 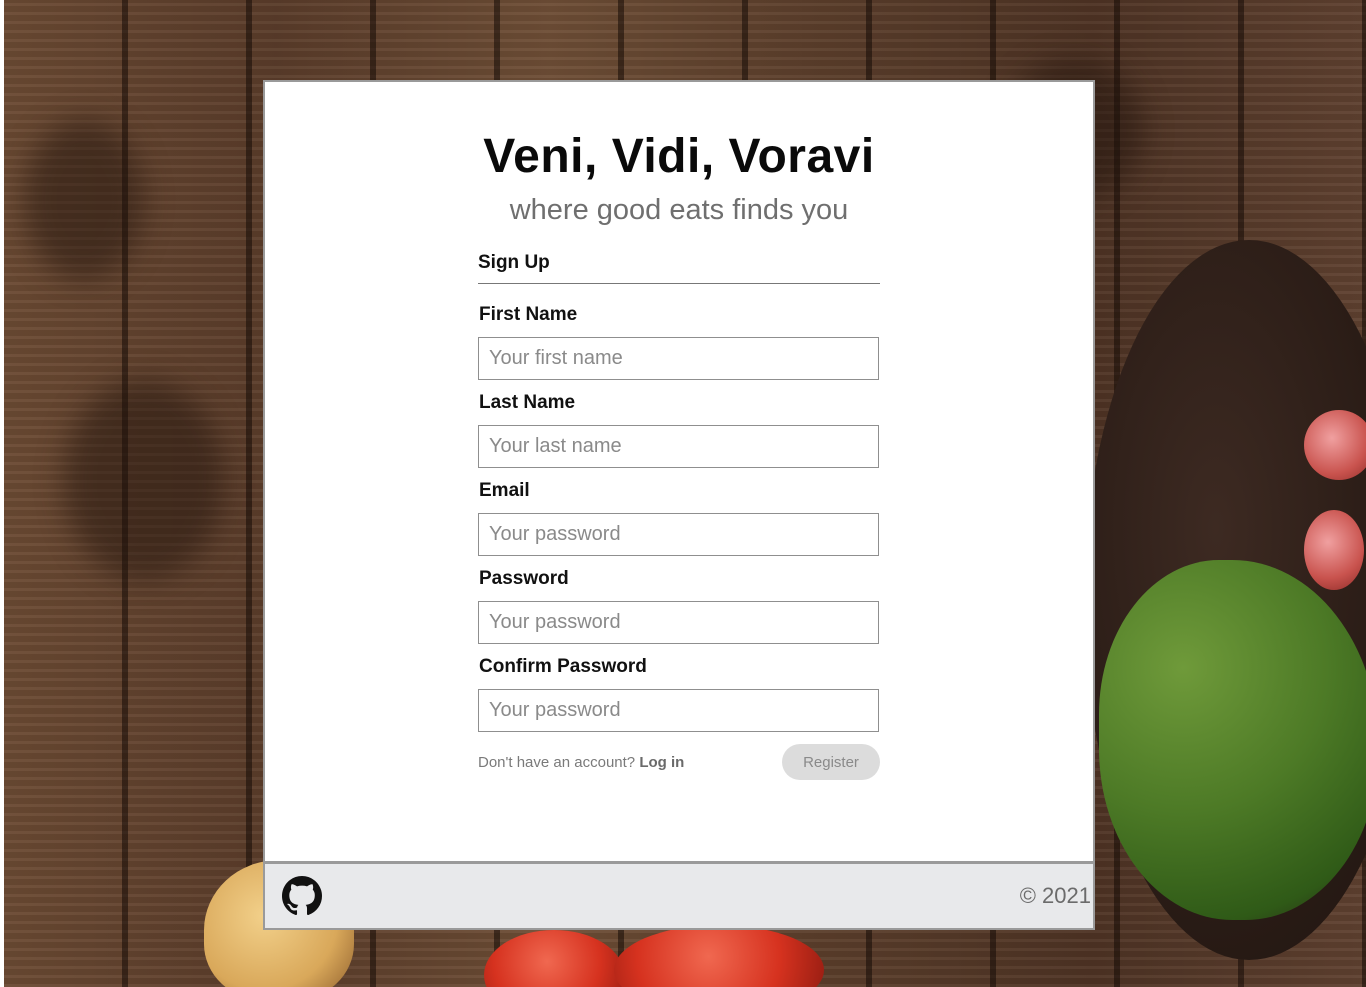 What do you see at coordinates (678, 622) in the screenshot?
I see `password-input` at bounding box center [678, 622].